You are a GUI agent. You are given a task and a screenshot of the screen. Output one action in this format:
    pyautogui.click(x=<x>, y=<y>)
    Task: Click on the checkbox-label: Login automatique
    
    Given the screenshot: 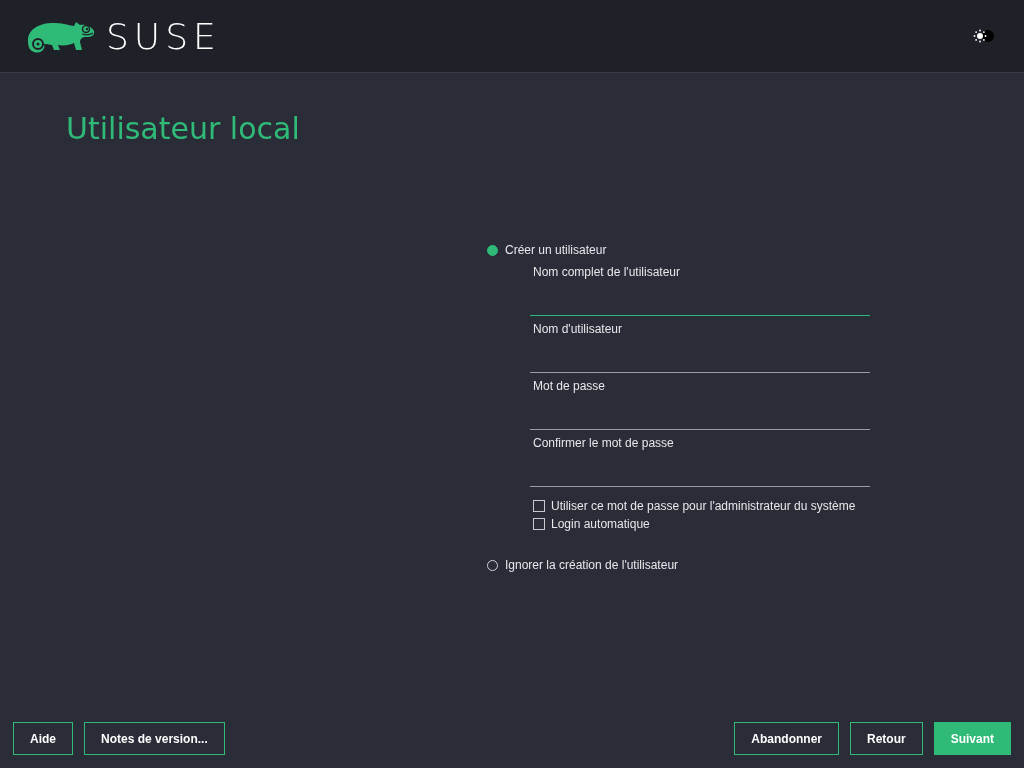 What is the action you would take?
    pyautogui.click(x=600, y=524)
    